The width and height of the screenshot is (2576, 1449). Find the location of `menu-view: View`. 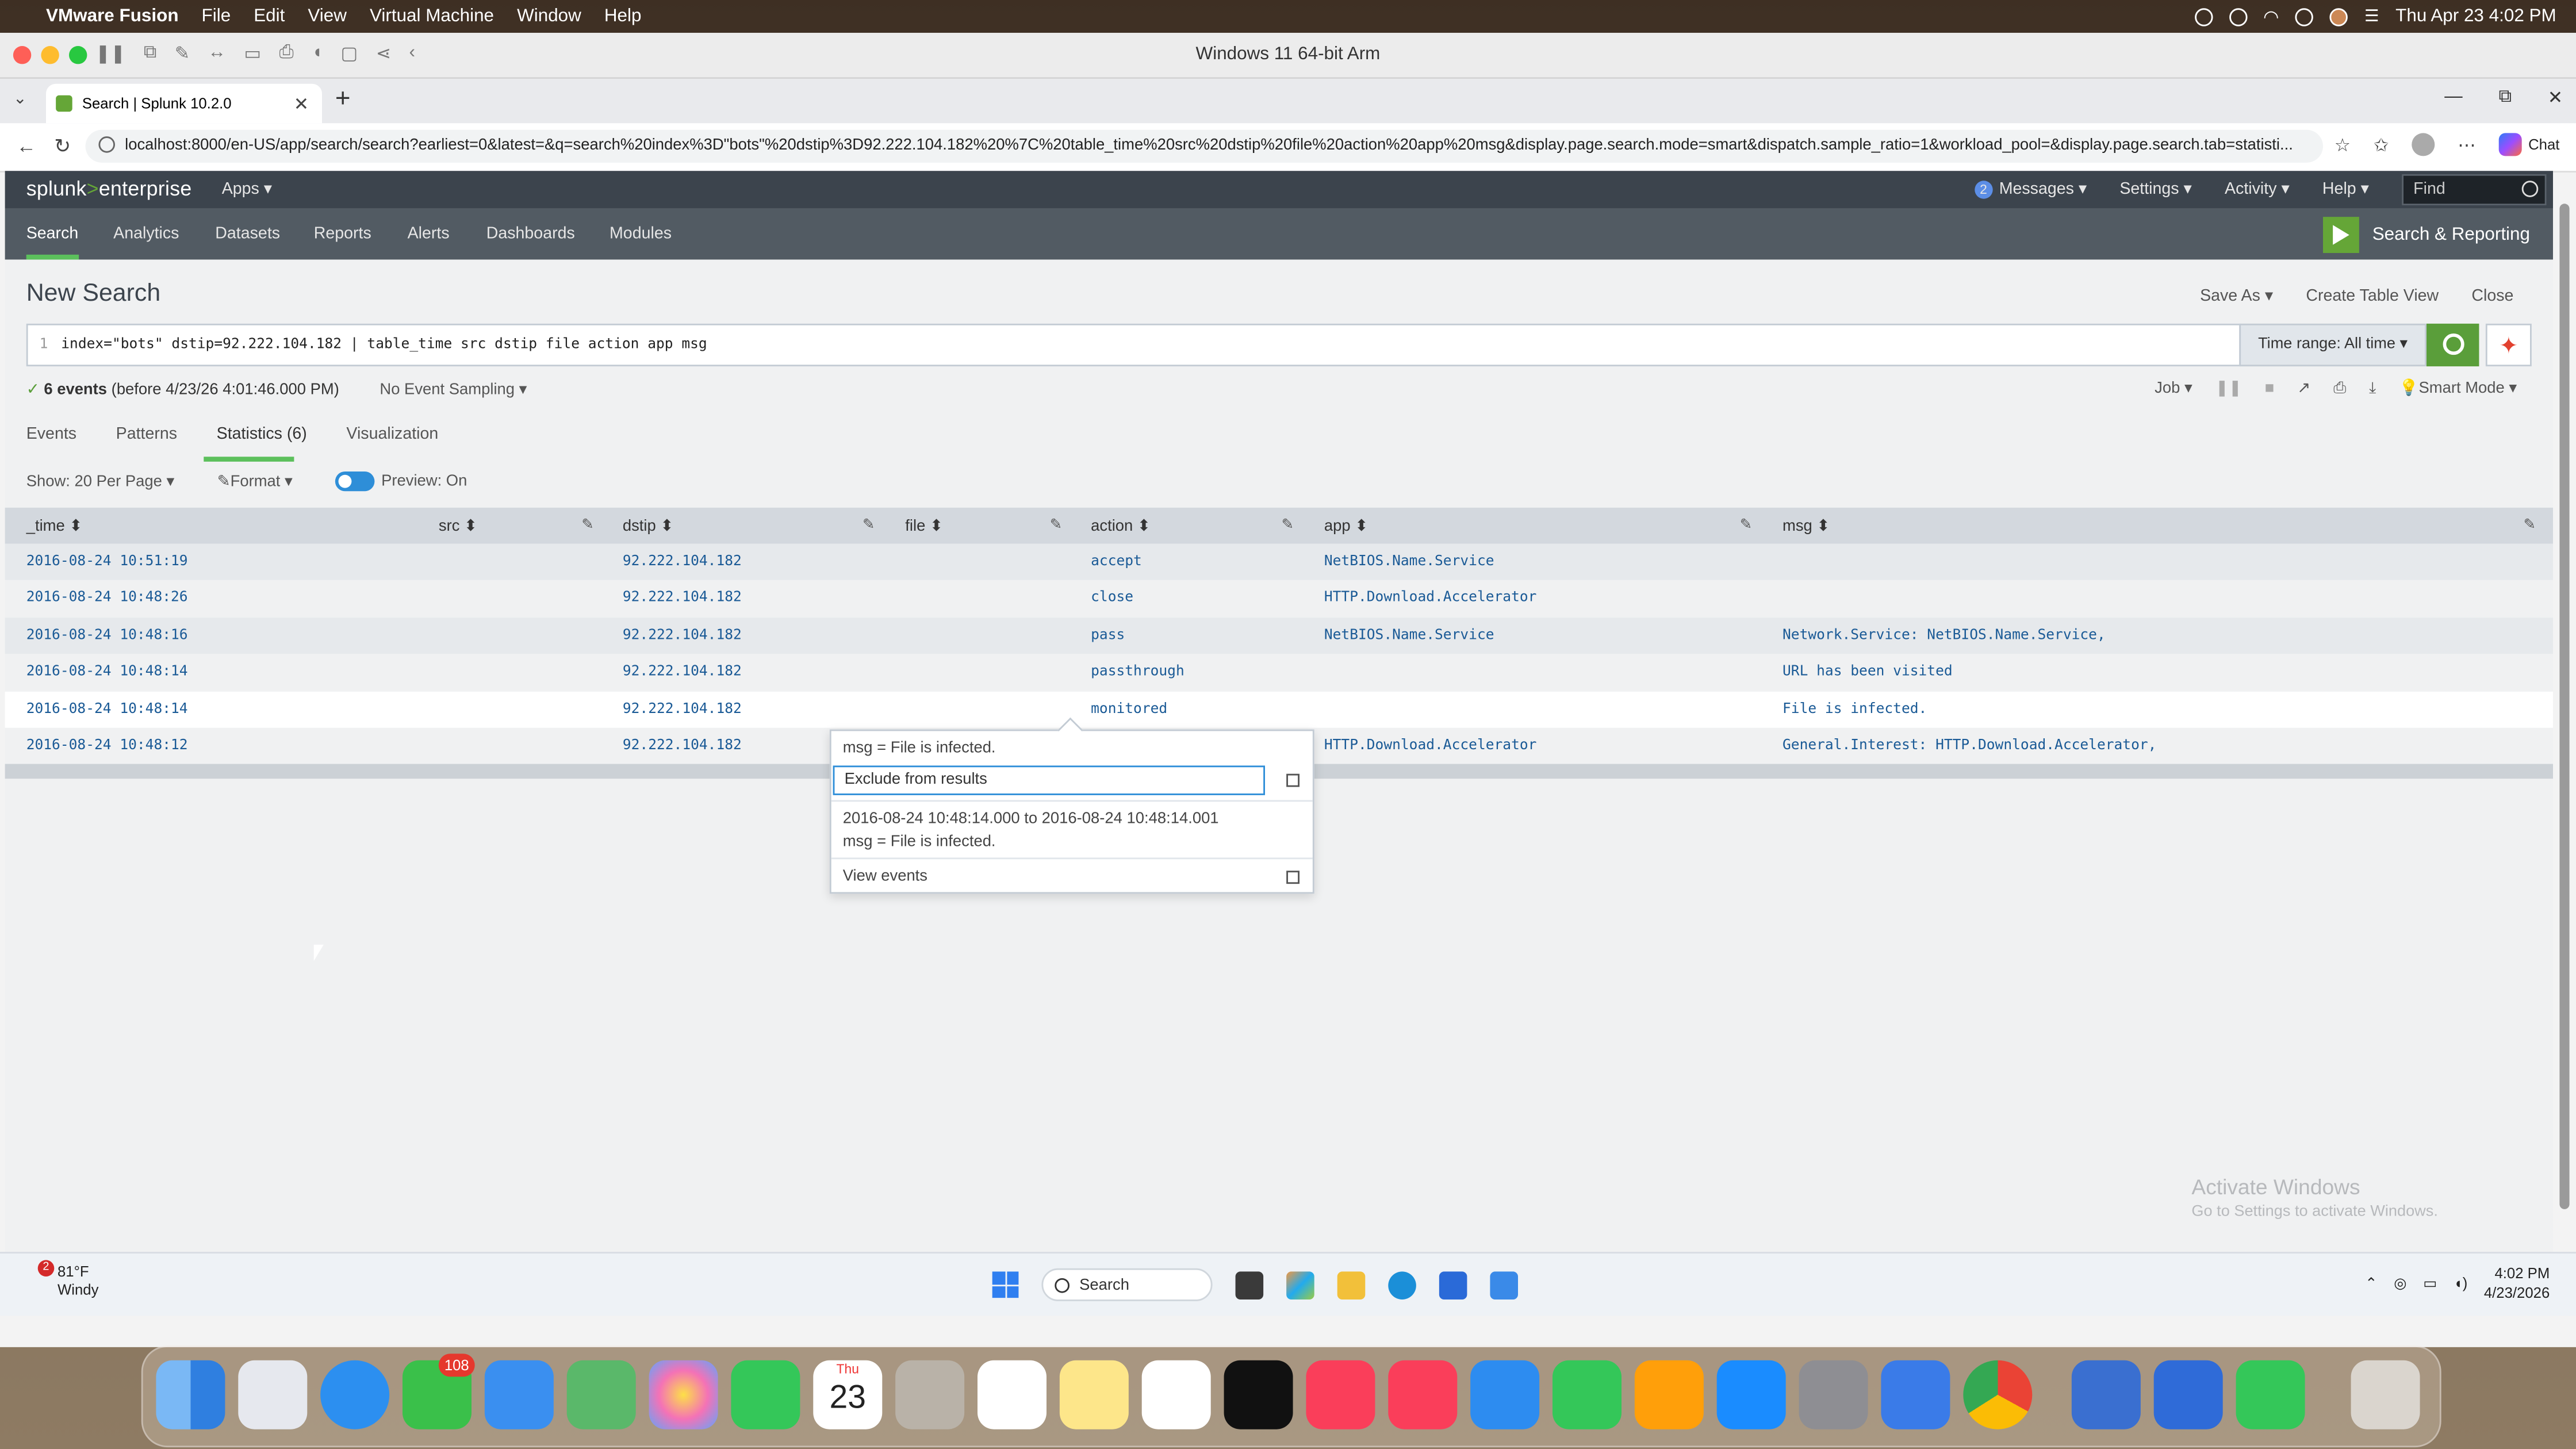

menu-view: View is located at coordinates (327, 16).